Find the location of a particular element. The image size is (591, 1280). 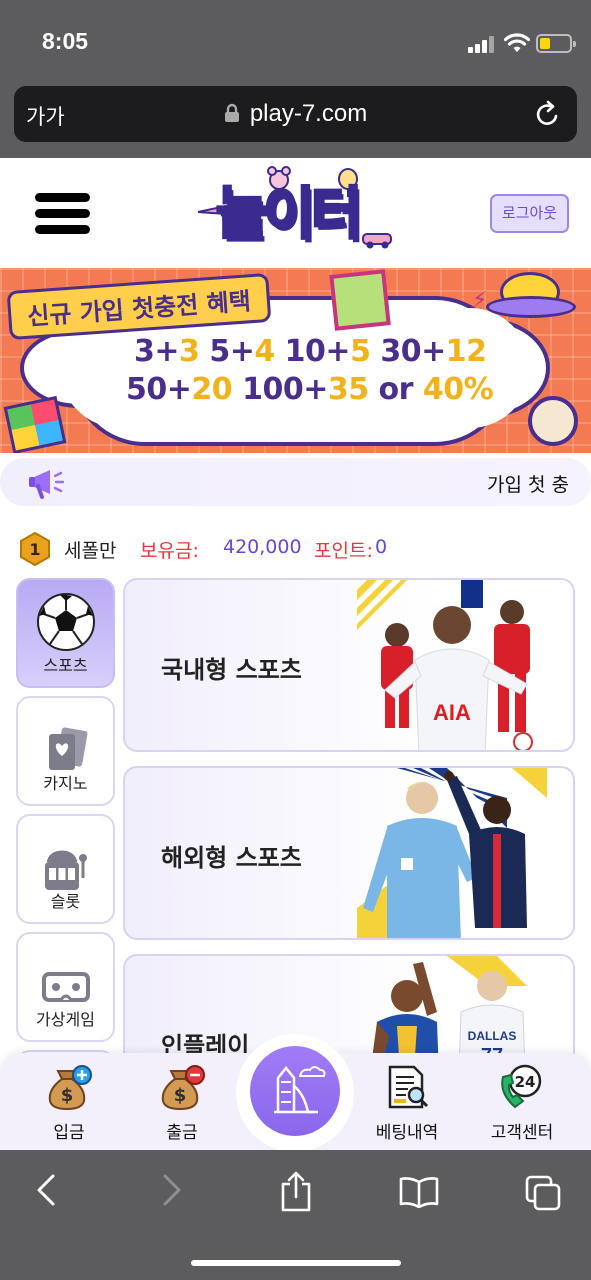

game-card-title: 해외형 스포츠 is located at coordinates (231, 858).